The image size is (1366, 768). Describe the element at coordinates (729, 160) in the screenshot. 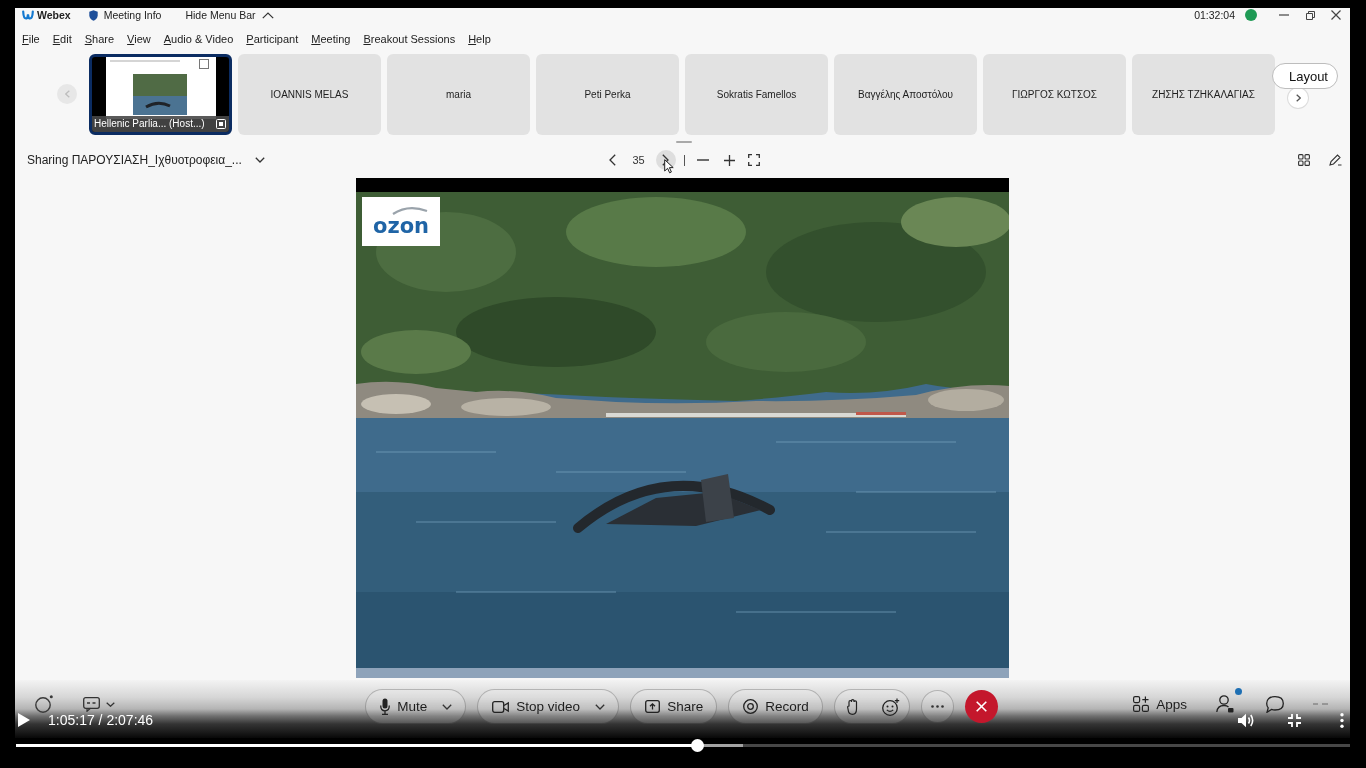

I see `zoom-in-icon` at that location.